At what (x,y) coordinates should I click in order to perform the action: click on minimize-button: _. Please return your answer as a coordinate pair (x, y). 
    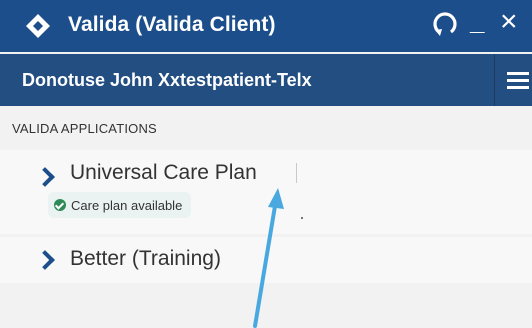
    Looking at the image, I should click on (482, 21).